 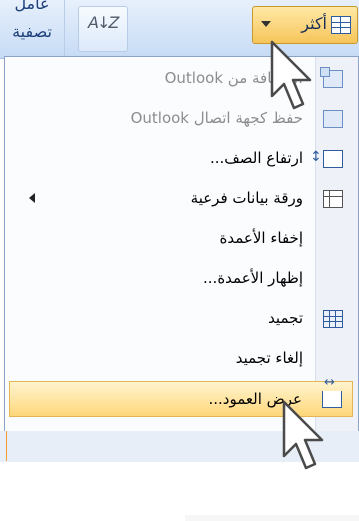 I want to click on filter-group: عامل تصفية, so click(x=32, y=29).